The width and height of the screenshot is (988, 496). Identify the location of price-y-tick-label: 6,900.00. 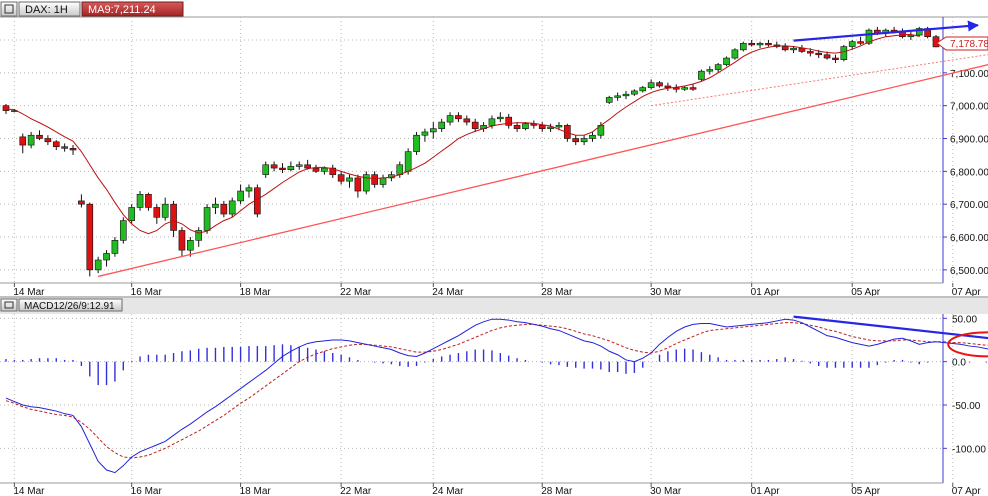
(969, 140).